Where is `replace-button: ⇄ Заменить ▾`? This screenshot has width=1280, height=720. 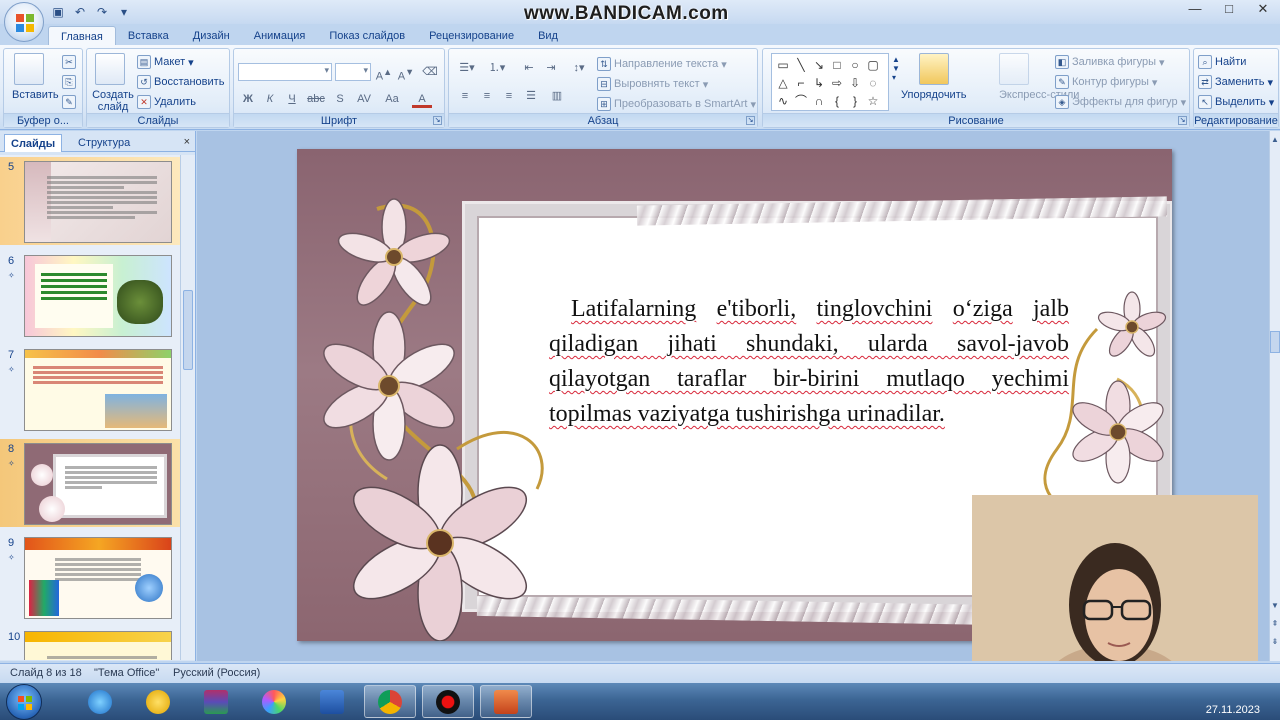 replace-button: ⇄ Заменить ▾ is located at coordinates (1235, 82).